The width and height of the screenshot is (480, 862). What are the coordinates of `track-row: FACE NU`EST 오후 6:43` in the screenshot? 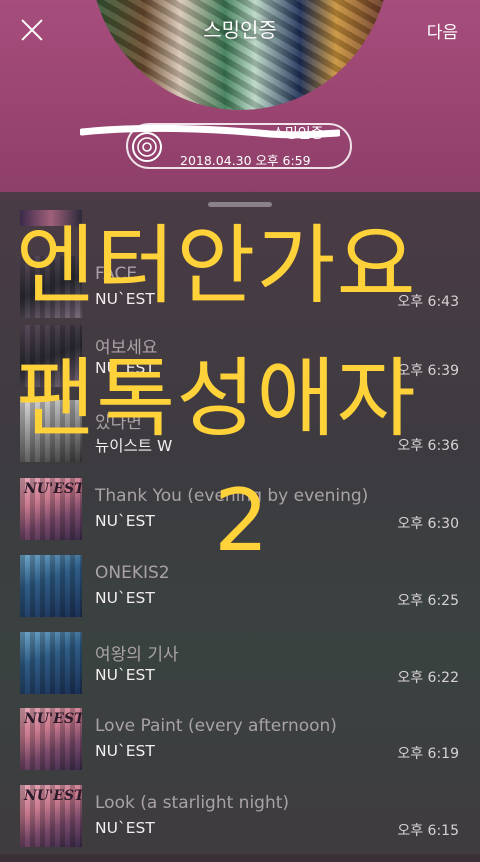 It's located at (240, 294).